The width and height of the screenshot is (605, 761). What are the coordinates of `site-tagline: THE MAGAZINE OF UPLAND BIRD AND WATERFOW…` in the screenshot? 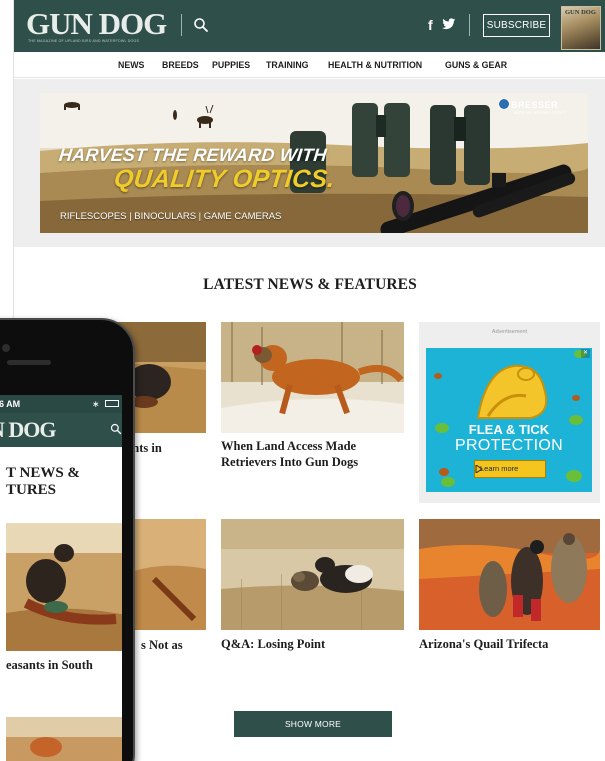 It's located at (84, 41).